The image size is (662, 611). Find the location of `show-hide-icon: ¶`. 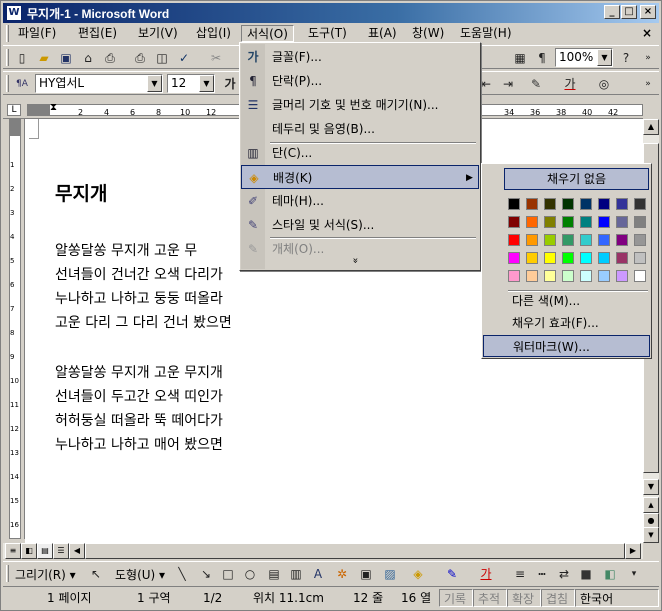

show-hide-icon: ¶ is located at coordinates (542, 58).